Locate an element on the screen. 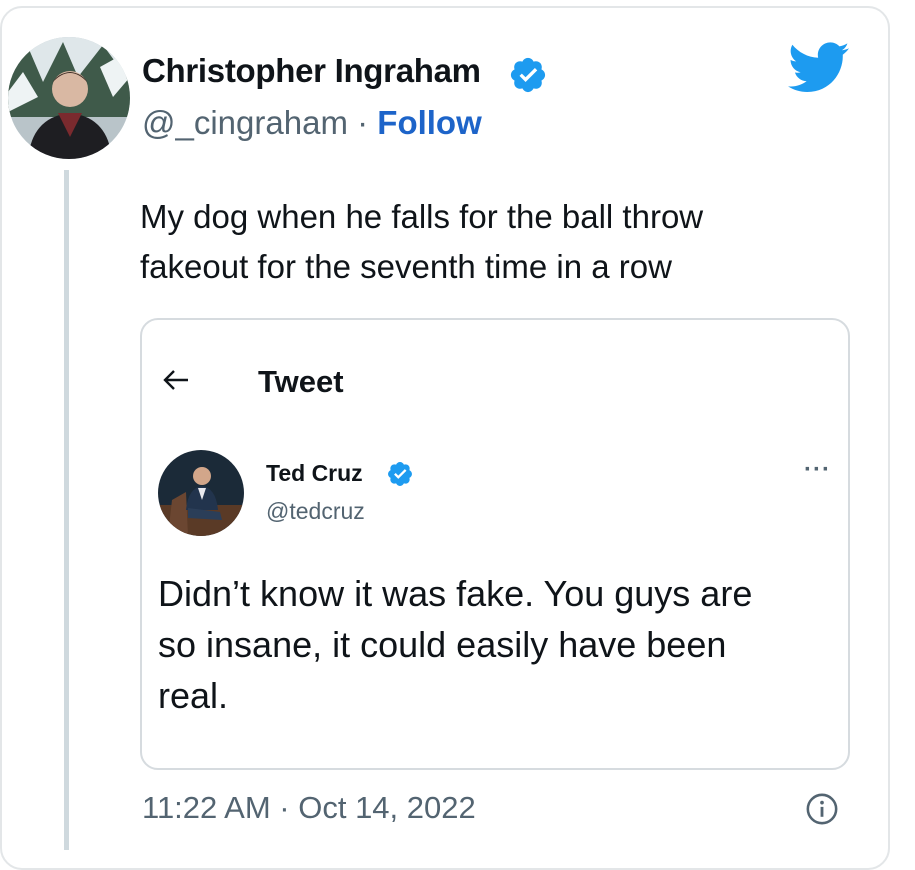 The image size is (915, 870). twitter-bird-icon is located at coordinates (819, 68).